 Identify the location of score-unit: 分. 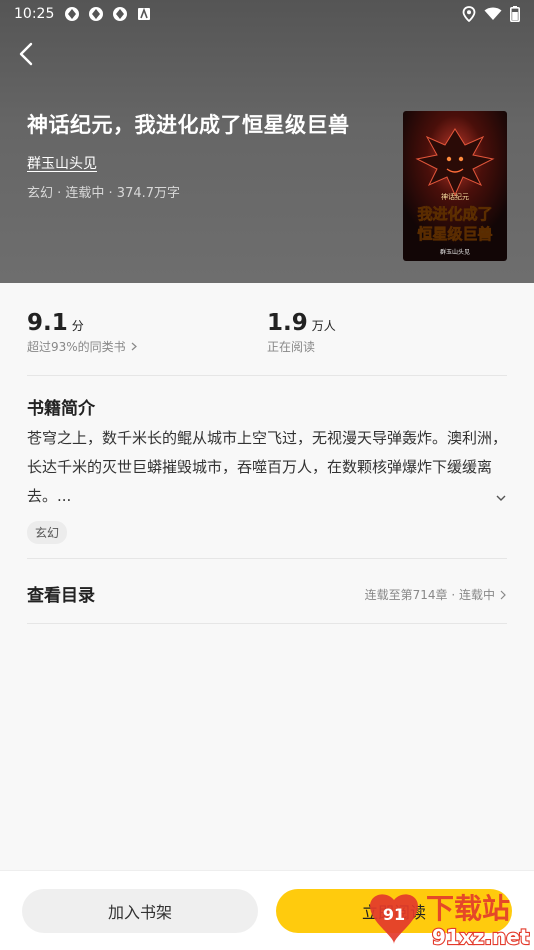
(77, 326).